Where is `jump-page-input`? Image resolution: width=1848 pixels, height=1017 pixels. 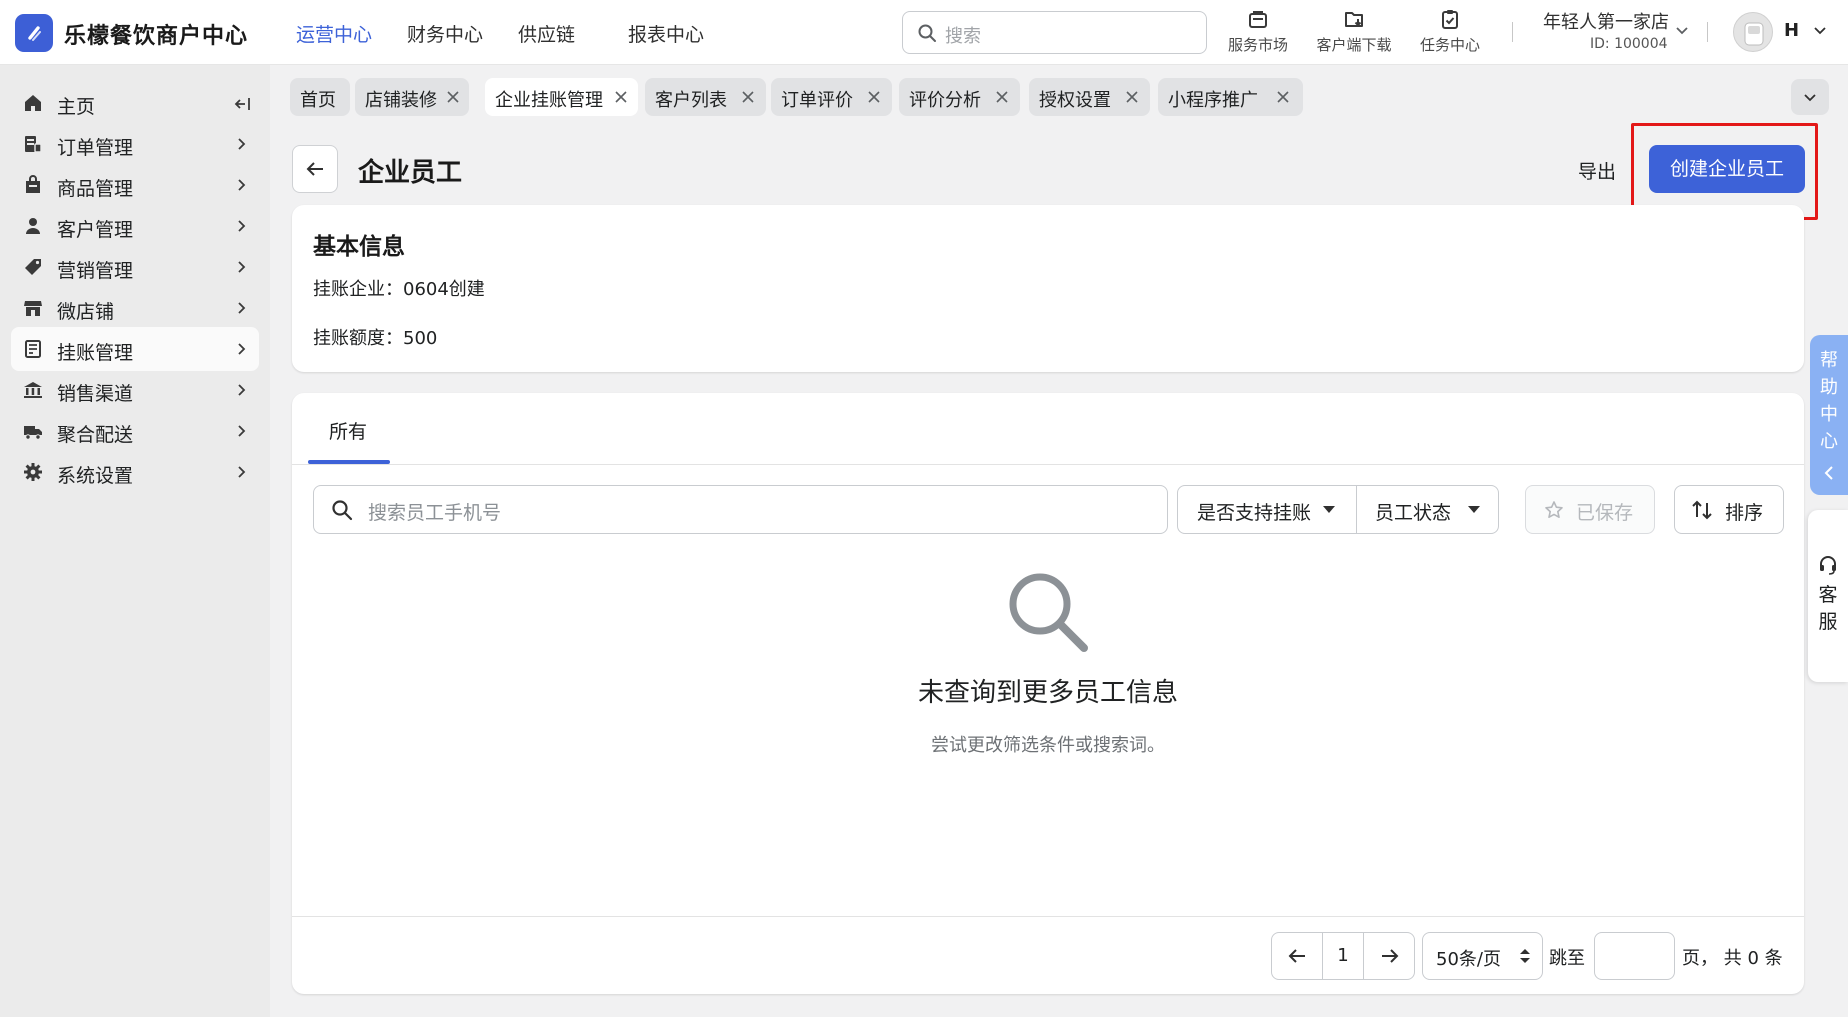 jump-page-input is located at coordinates (1634, 956).